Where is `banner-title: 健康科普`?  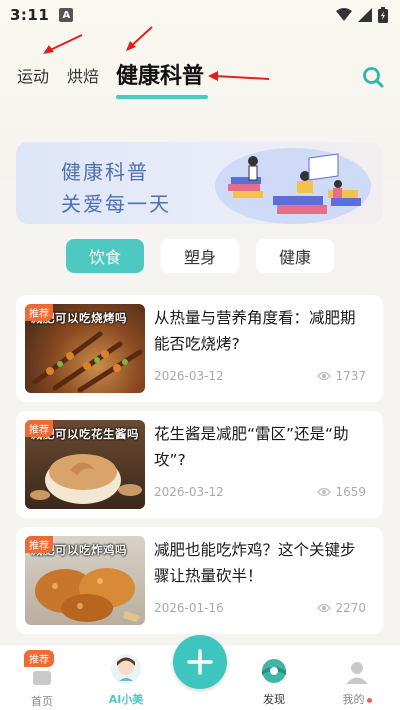 banner-title: 健康科普 is located at coordinates (105, 172).